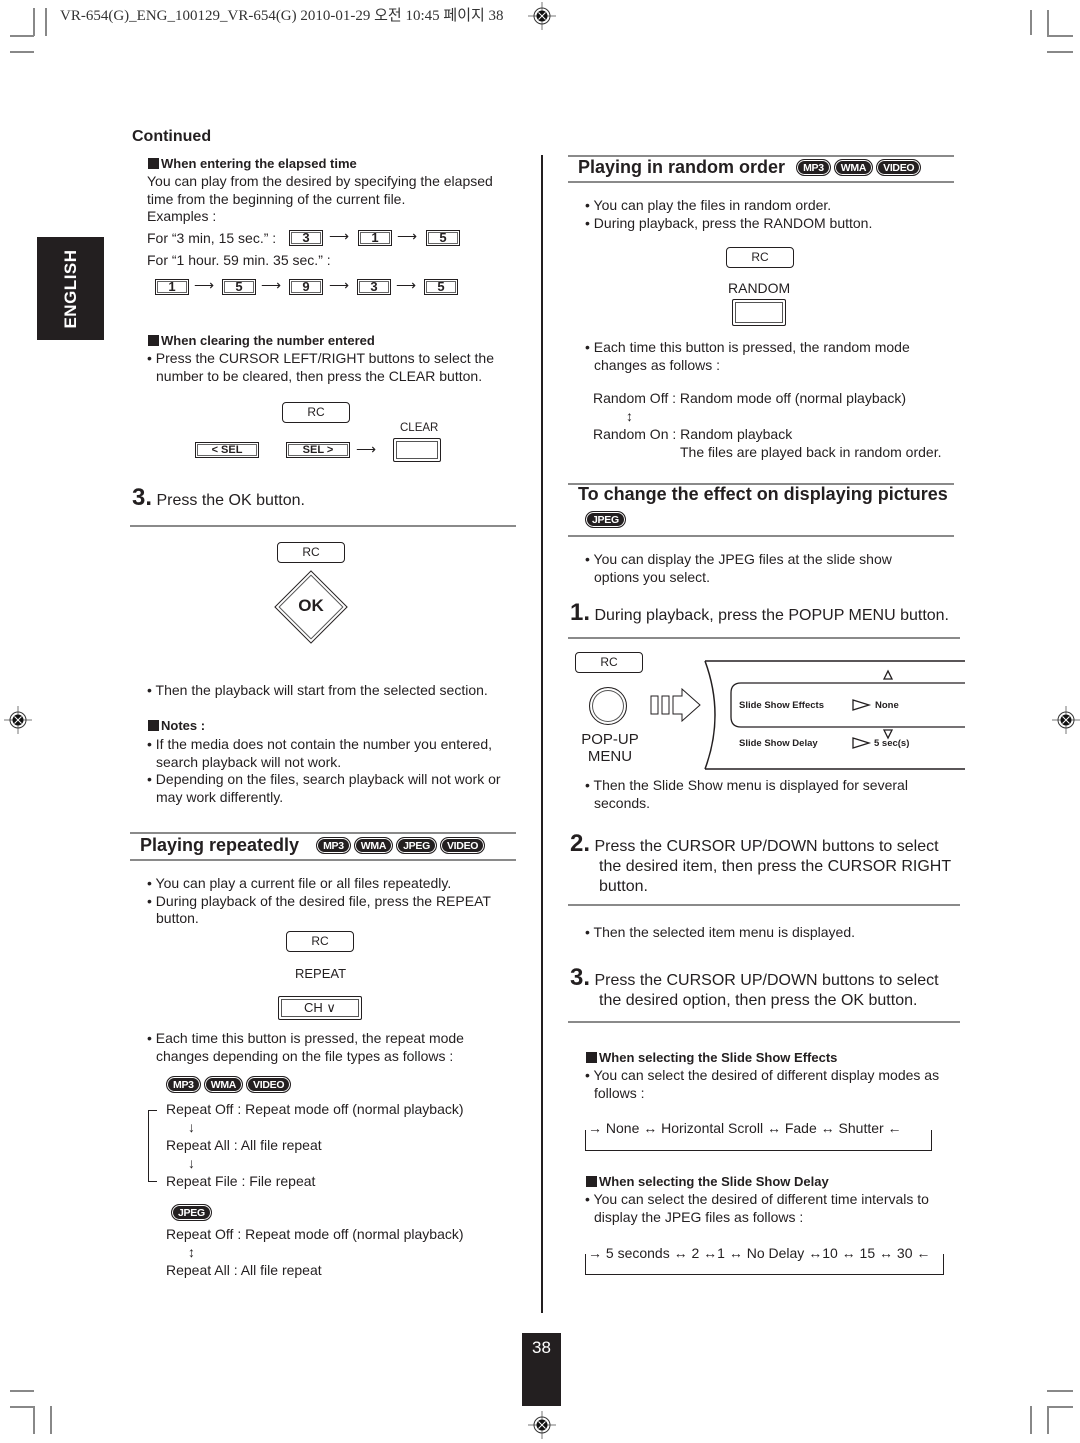 The height and width of the screenshot is (1443, 1080). I want to click on repeat-all-mp3: Repeat All : All file repeat, so click(244, 1145).